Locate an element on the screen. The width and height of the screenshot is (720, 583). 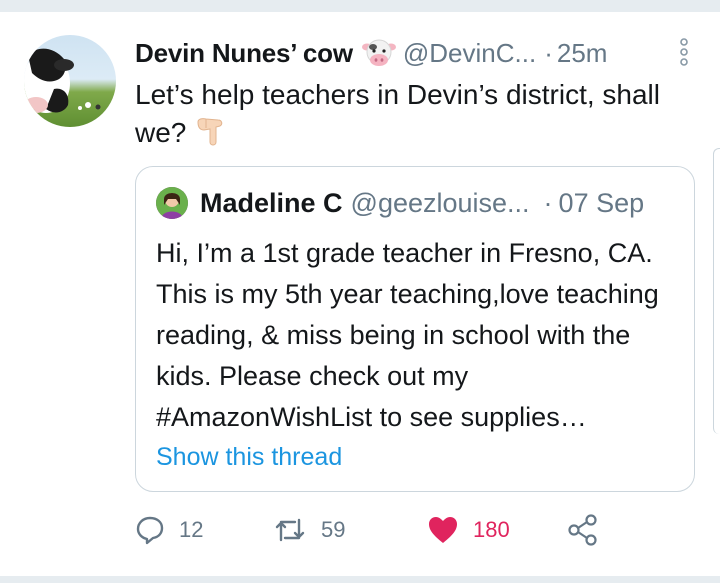
tweet-timestamp: 25m is located at coordinates (582, 53).